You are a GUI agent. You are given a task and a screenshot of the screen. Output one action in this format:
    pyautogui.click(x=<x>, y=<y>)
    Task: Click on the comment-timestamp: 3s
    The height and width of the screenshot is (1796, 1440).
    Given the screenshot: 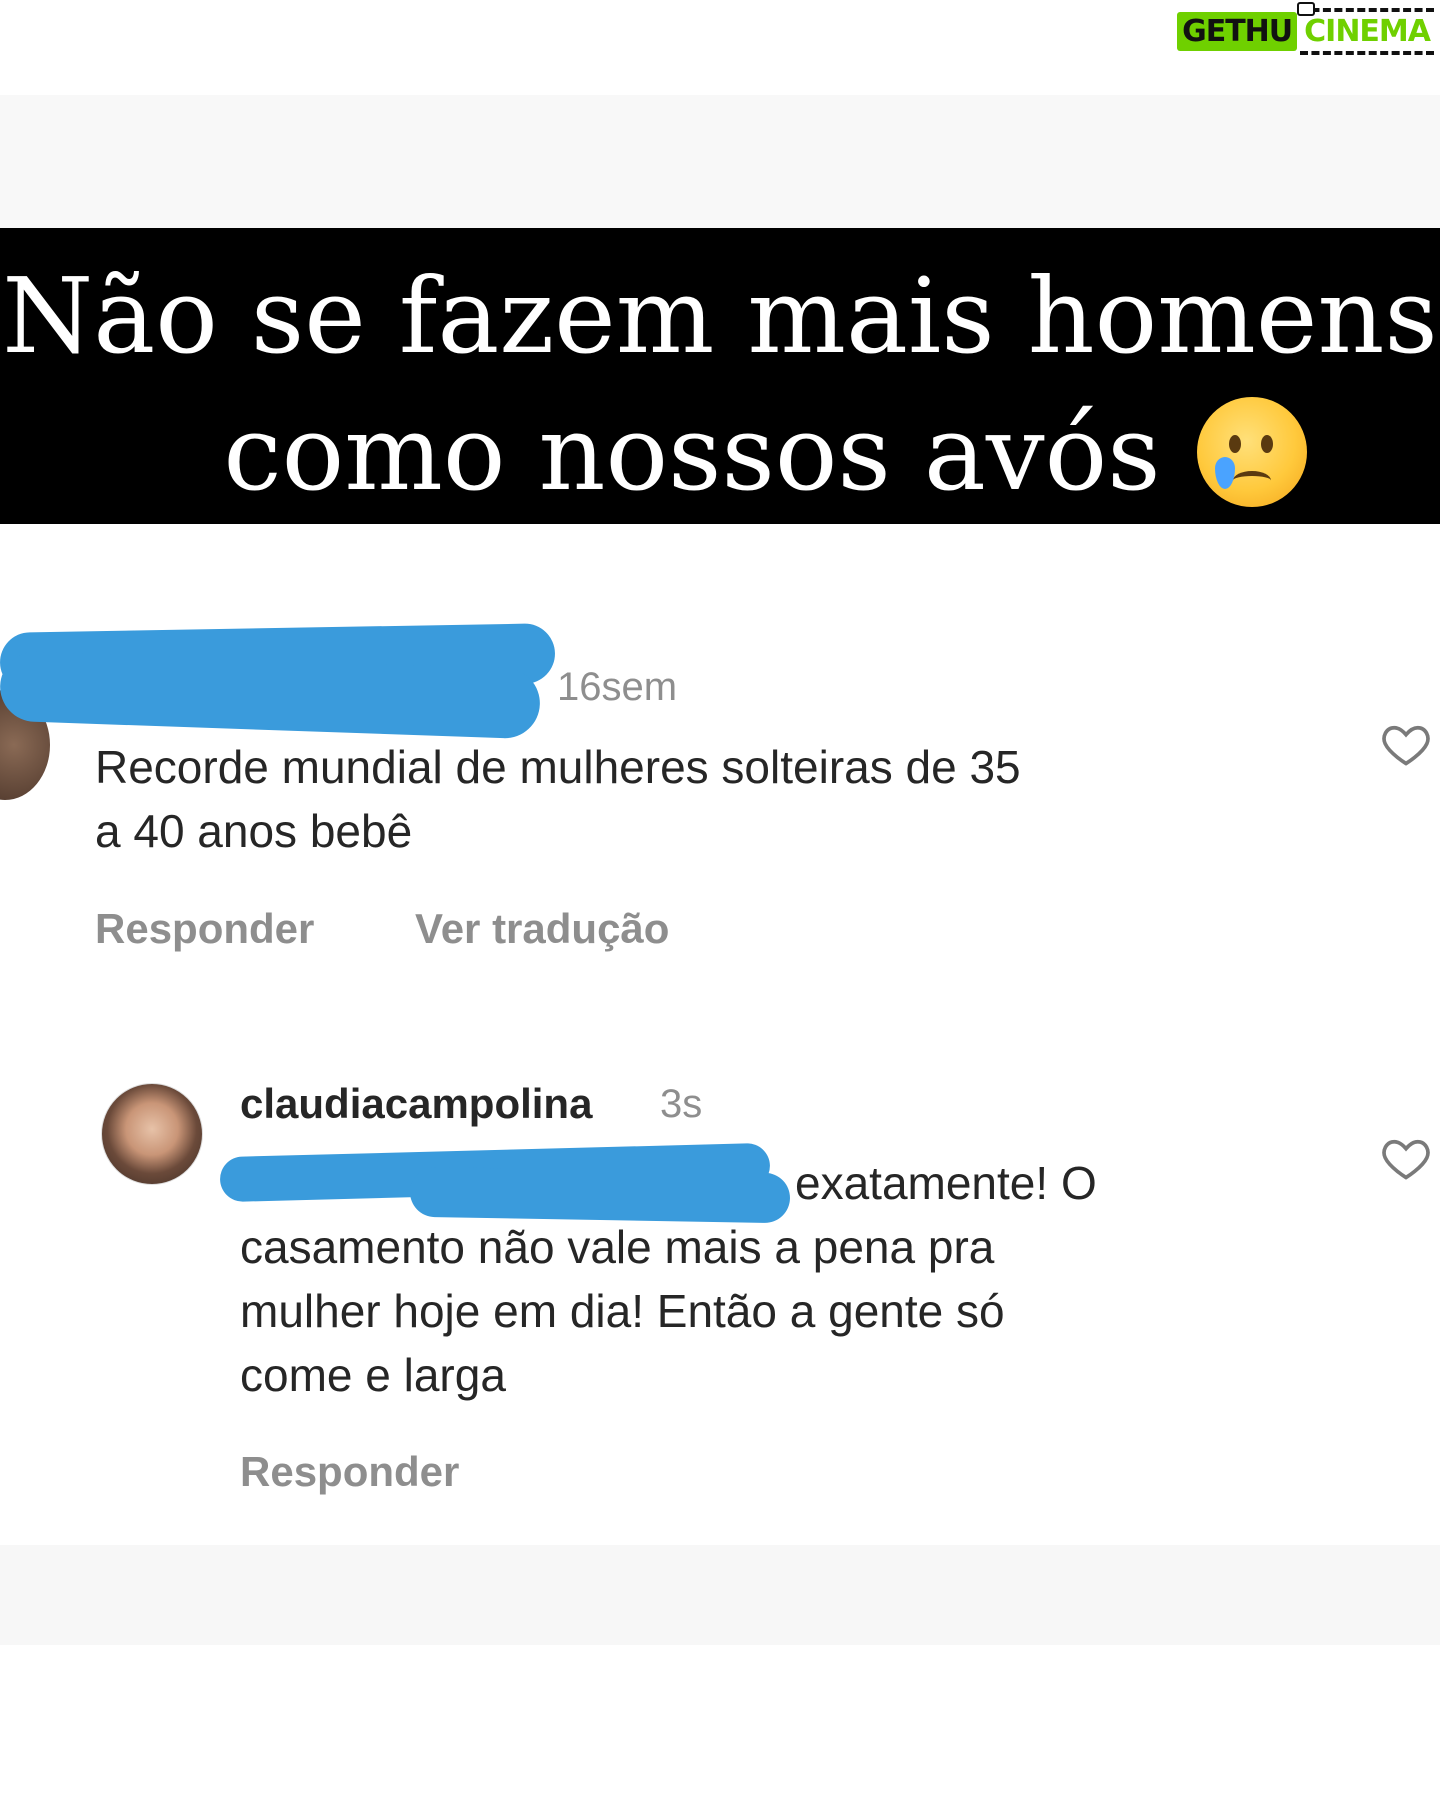 What is the action you would take?
    pyautogui.click(x=681, y=1104)
    